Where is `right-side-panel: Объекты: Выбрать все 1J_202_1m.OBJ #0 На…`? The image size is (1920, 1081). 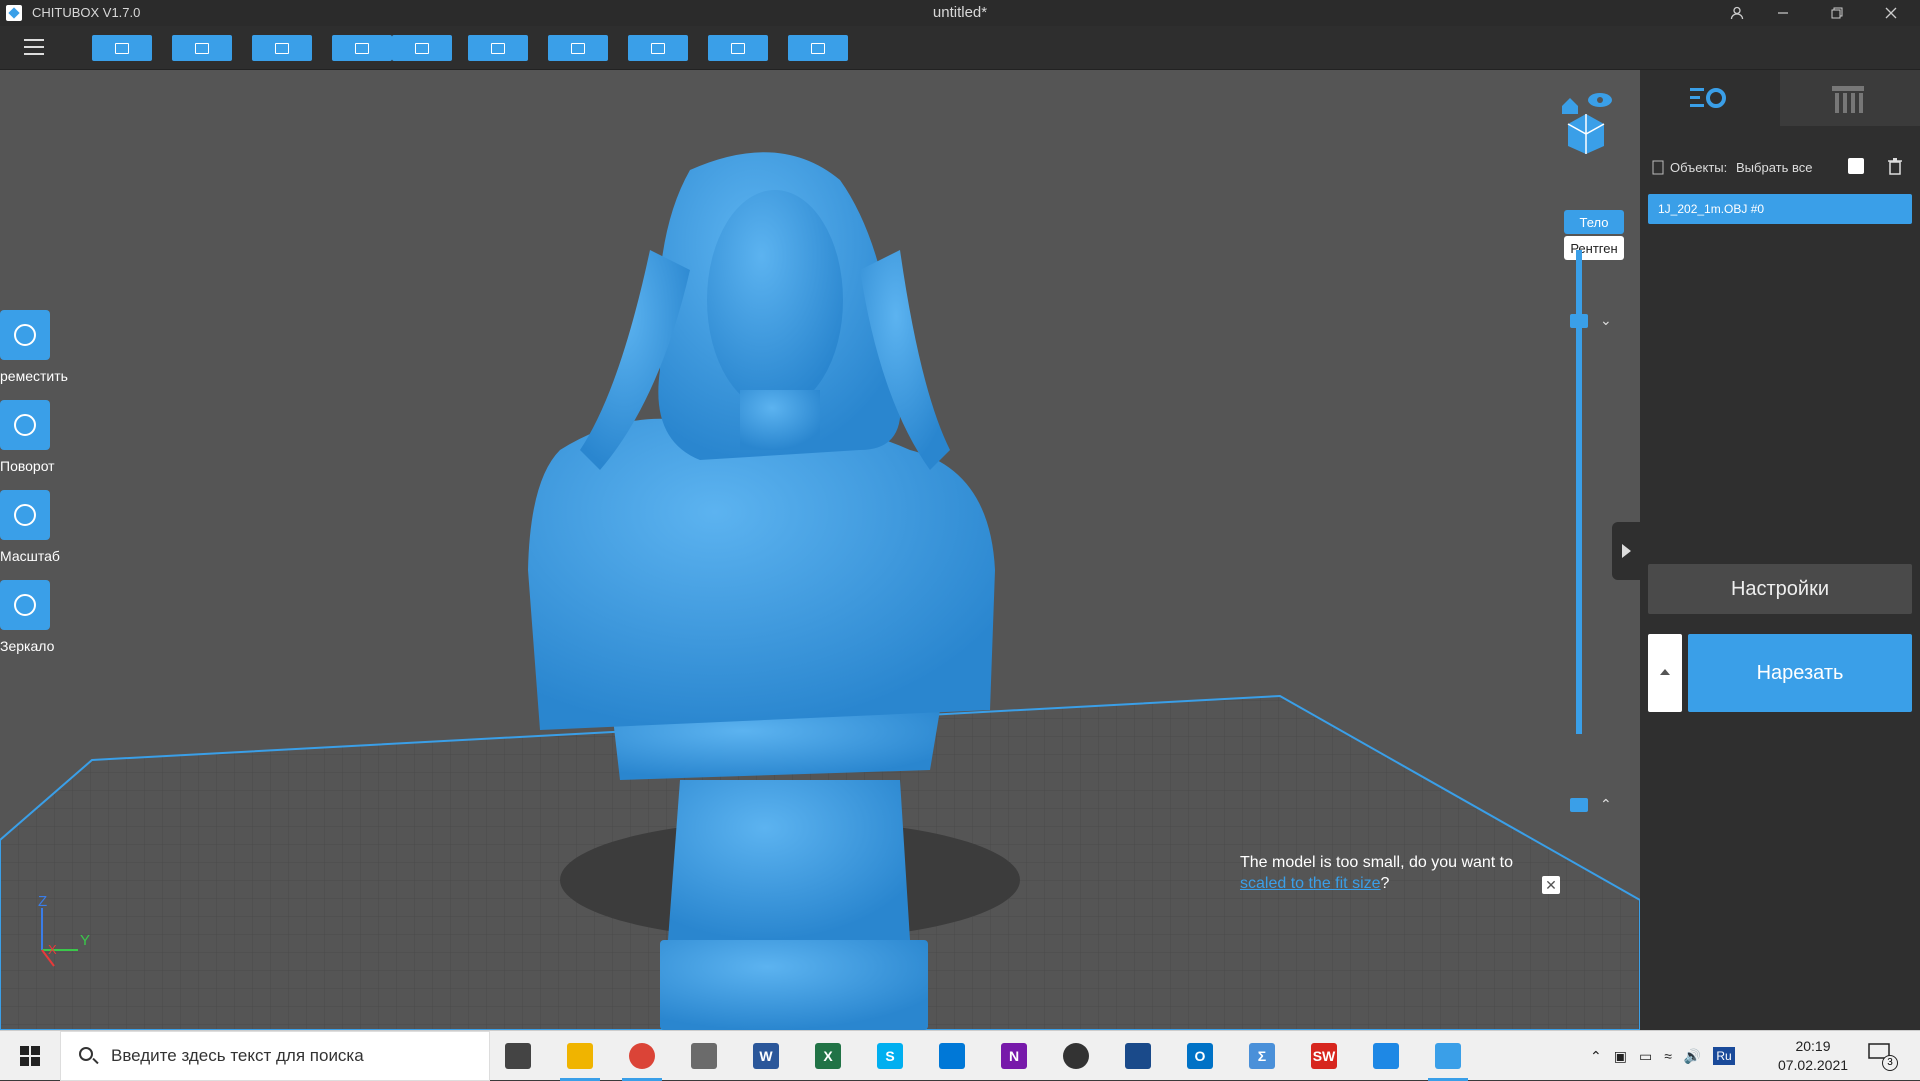 right-side-panel: Объекты: Выбрать все 1J_202_1m.OBJ #0 На… is located at coordinates (1780, 550).